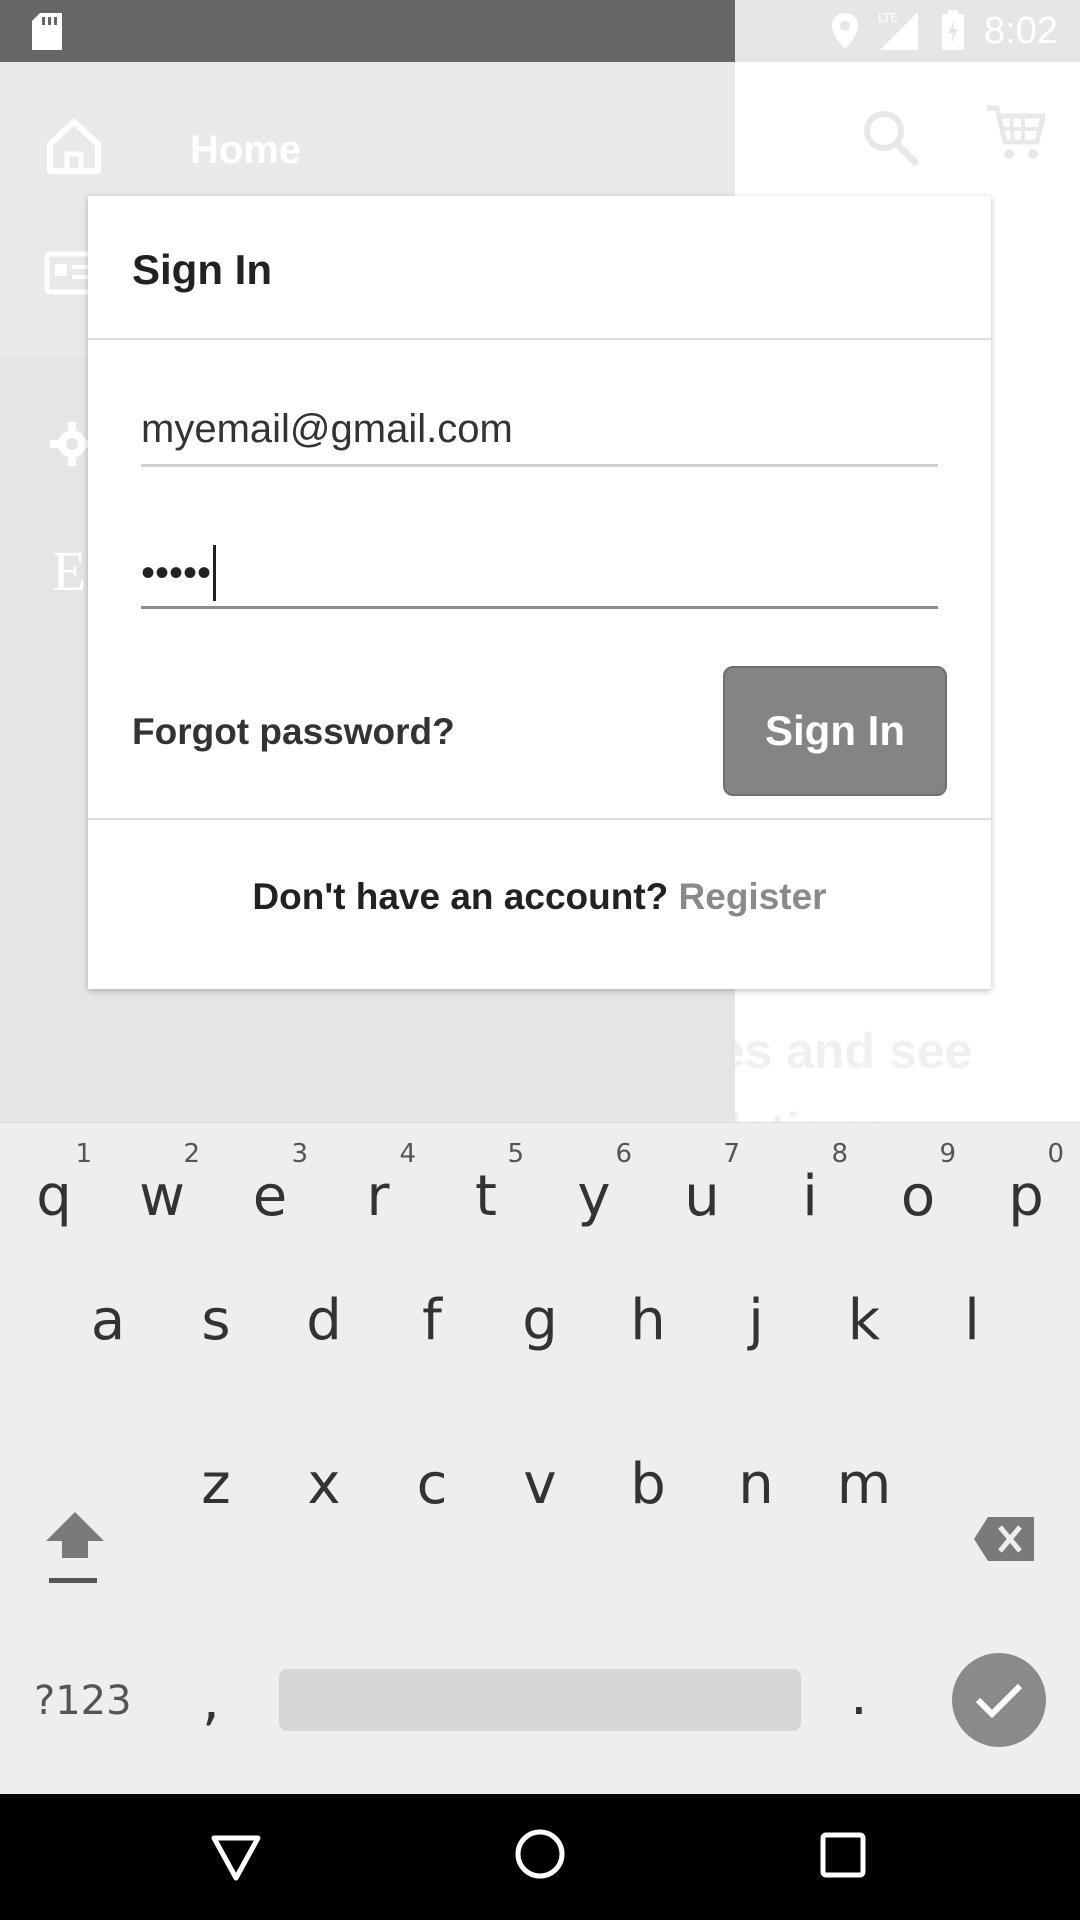 The width and height of the screenshot is (1080, 1920). Describe the element at coordinates (432, 1484) in the screenshot. I see `key-label: c` at that location.